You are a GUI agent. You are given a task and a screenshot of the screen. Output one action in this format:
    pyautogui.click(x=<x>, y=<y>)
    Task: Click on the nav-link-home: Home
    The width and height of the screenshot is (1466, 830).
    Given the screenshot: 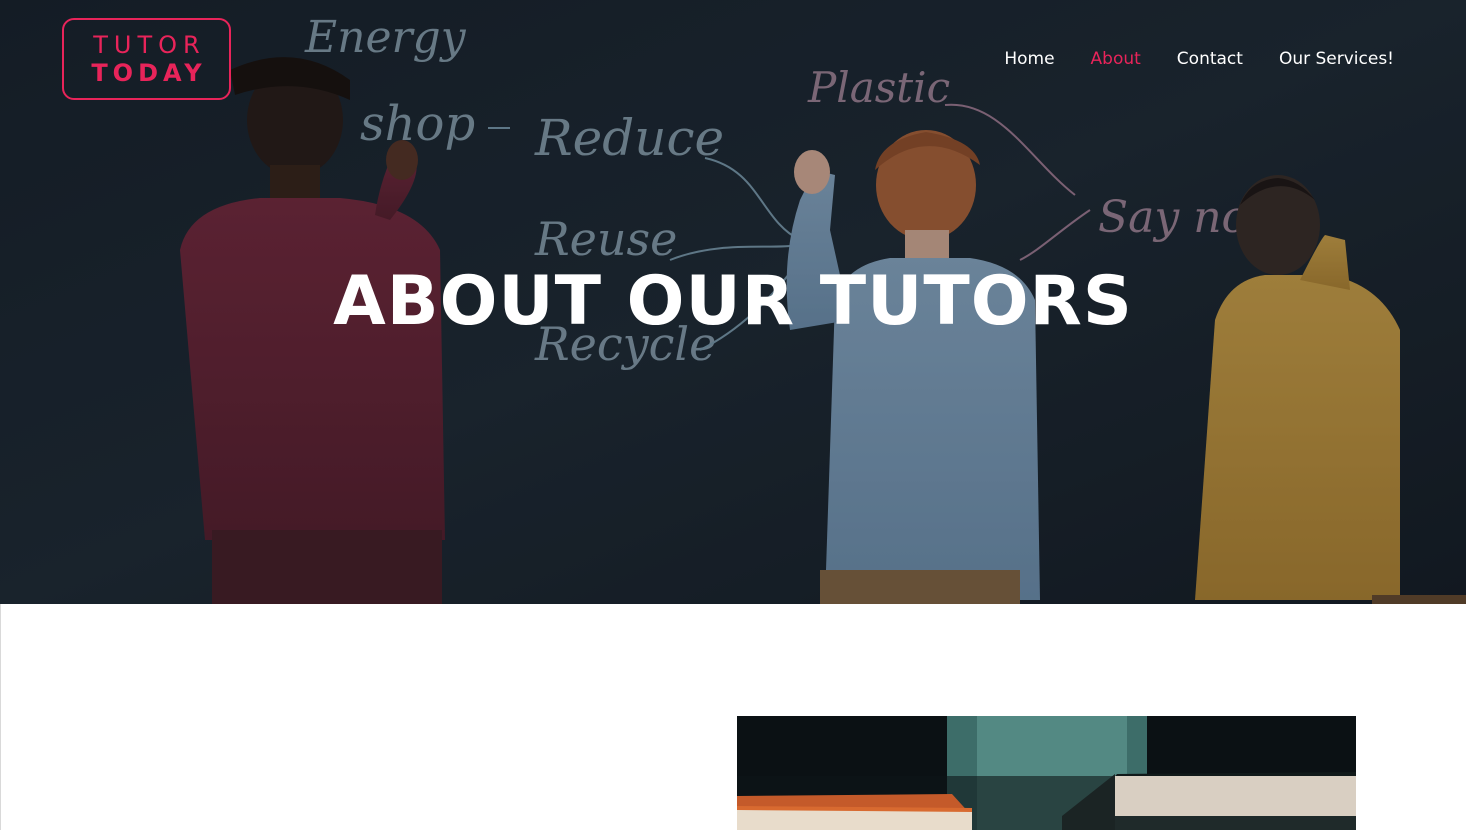 What is the action you would take?
    pyautogui.click(x=1029, y=59)
    